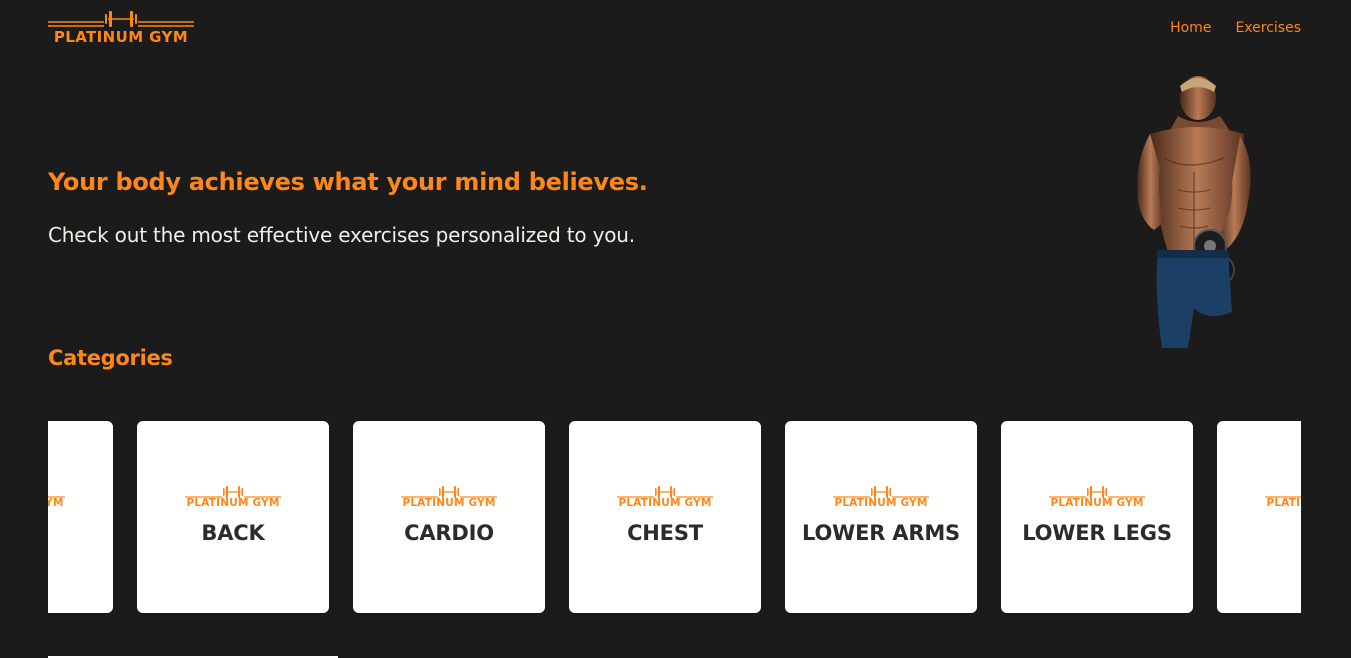 The width and height of the screenshot is (1351, 658). What do you see at coordinates (665, 517) in the screenshot?
I see `category-card-chest: PLATINUM GYM CHEST` at bounding box center [665, 517].